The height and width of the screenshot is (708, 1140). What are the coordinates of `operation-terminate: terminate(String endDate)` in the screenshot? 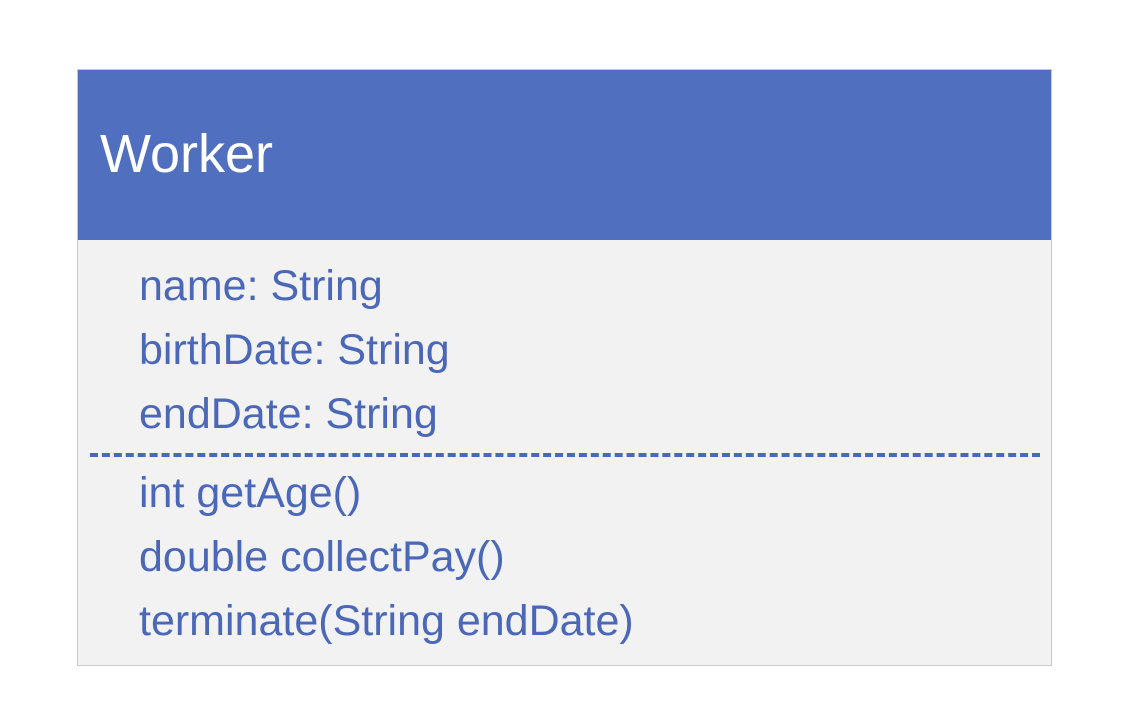 It's located at (386, 621).